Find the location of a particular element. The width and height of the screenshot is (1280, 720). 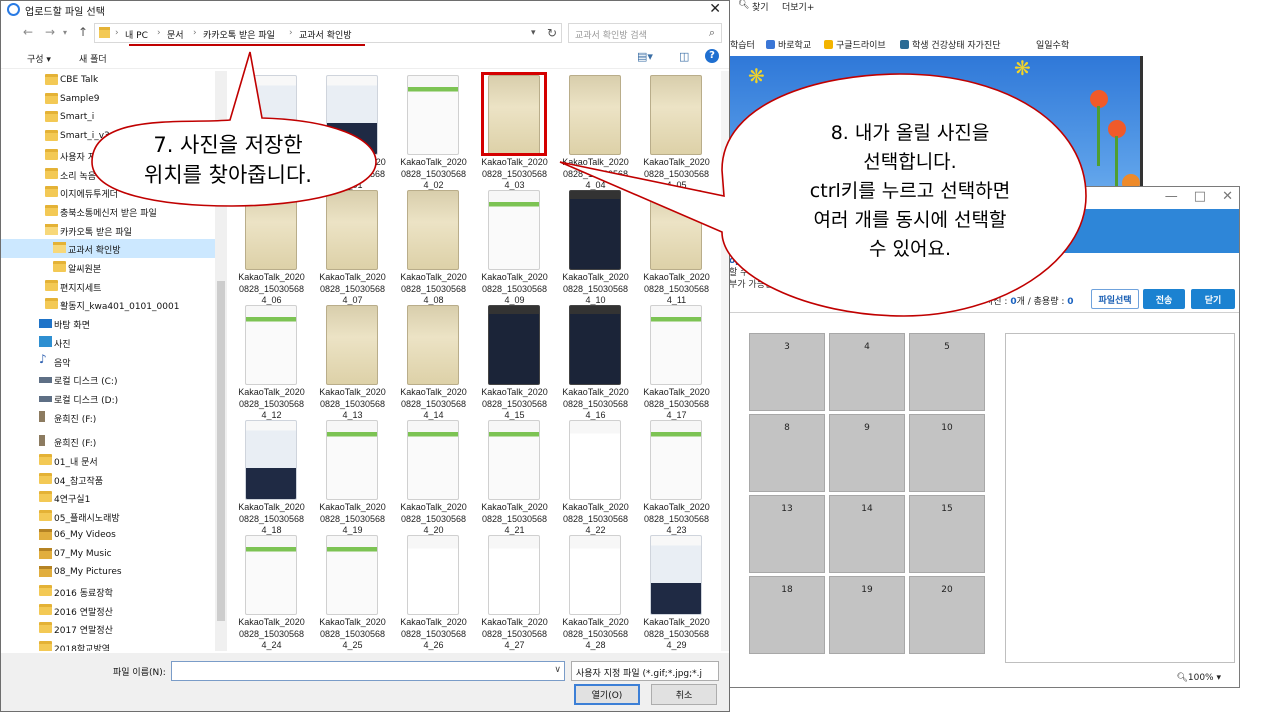

callout-text-step7: 7. 사진을 저장한 위치를 찾아줍니다. is located at coordinates (228, 160).